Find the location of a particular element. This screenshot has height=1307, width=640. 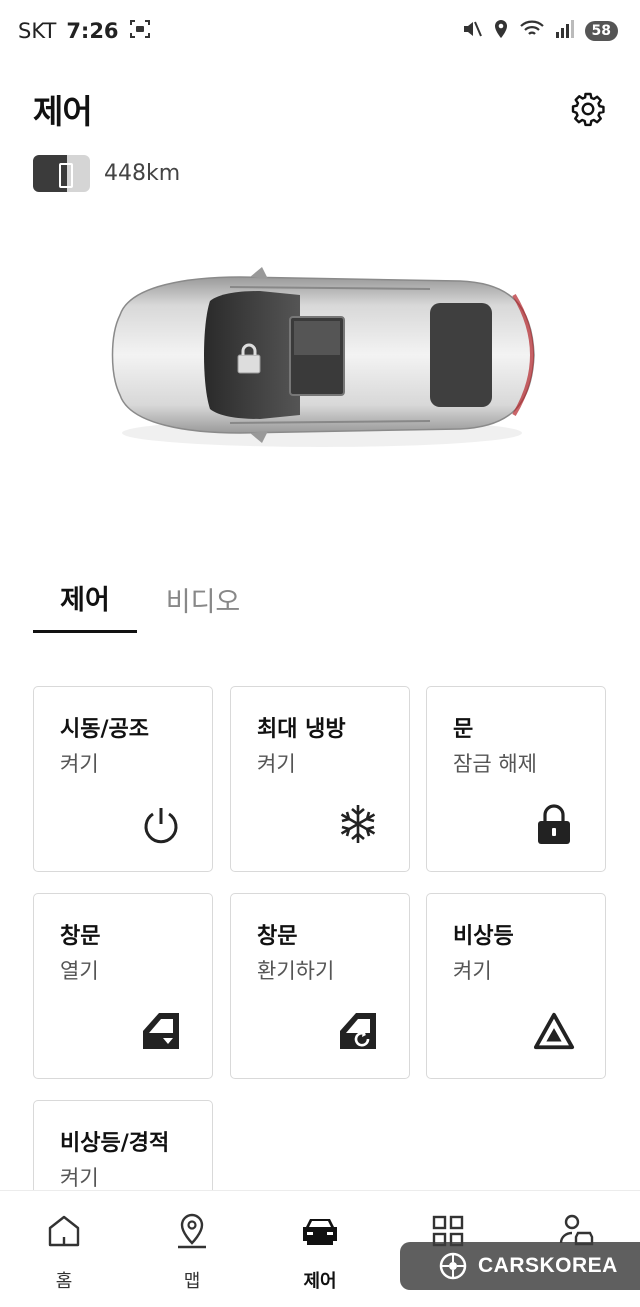

card-title: 시동/공조 is located at coordinates (104, 729).